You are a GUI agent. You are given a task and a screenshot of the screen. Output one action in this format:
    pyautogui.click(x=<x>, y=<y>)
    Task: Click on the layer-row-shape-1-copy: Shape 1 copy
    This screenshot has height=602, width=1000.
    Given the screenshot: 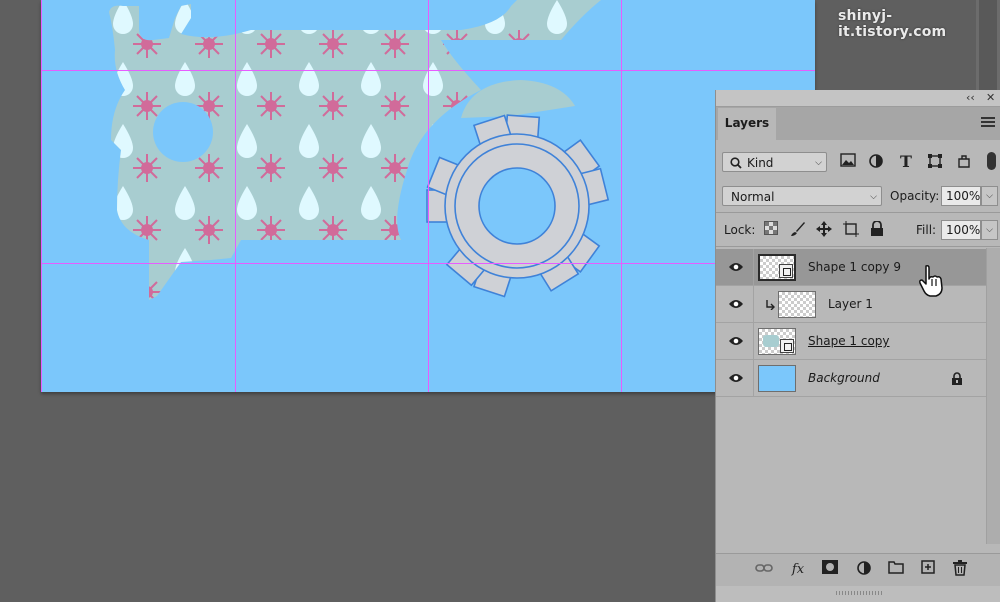 What is the action you would take?
    pyautogui.click(x=851, y=341)
    